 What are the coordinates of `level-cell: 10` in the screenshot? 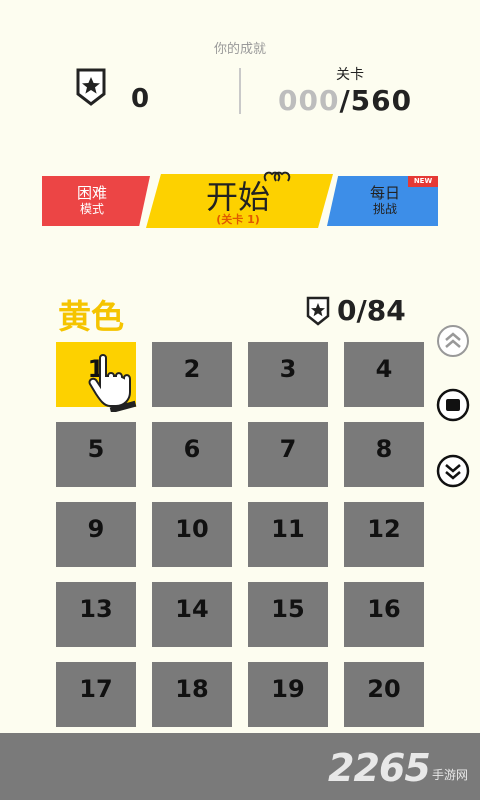 It's located at (192, 534).